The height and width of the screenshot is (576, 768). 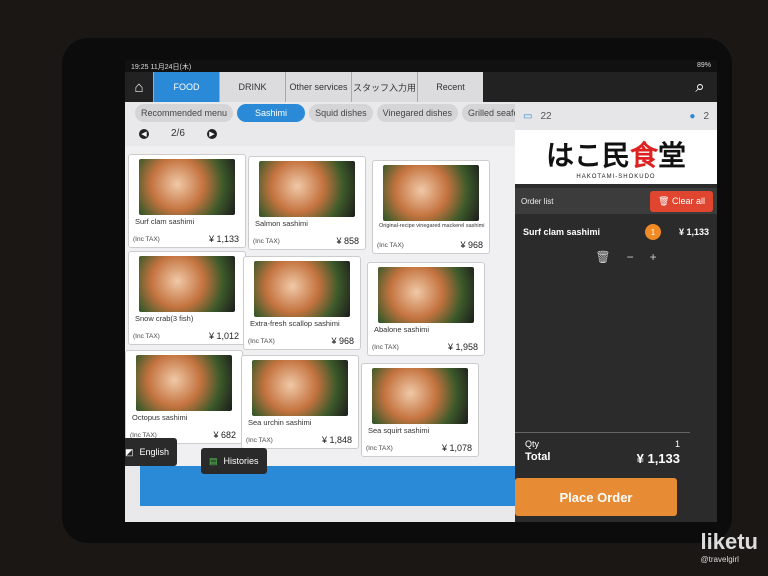 What do you see at coordinates (538, 457) in the screenshot?
I see `total-label: Total` at bounding box center [538, 457].